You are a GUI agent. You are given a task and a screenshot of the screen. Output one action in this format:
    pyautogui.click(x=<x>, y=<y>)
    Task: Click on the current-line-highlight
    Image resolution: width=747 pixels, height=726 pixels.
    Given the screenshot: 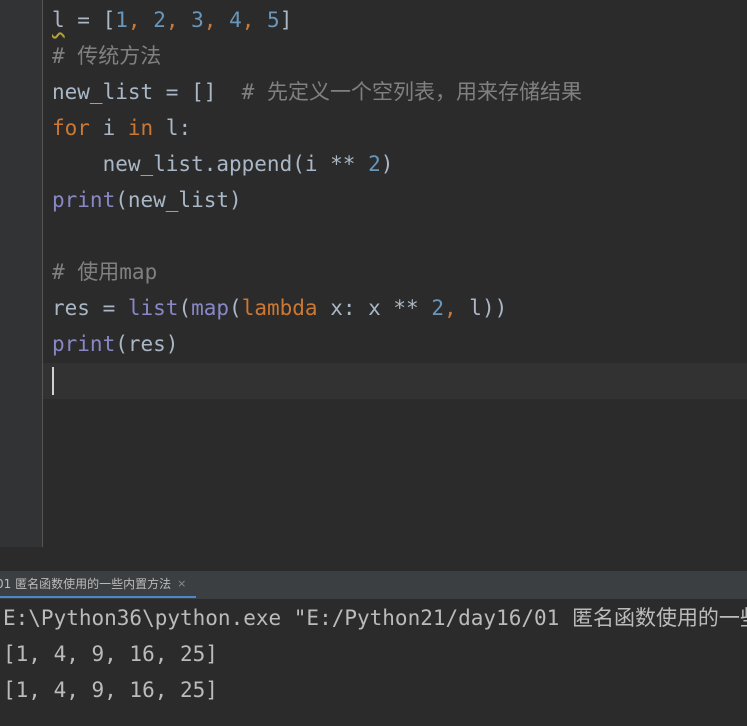 What is the action you would take?
    pyautogui.click(x=395, y=381)
    